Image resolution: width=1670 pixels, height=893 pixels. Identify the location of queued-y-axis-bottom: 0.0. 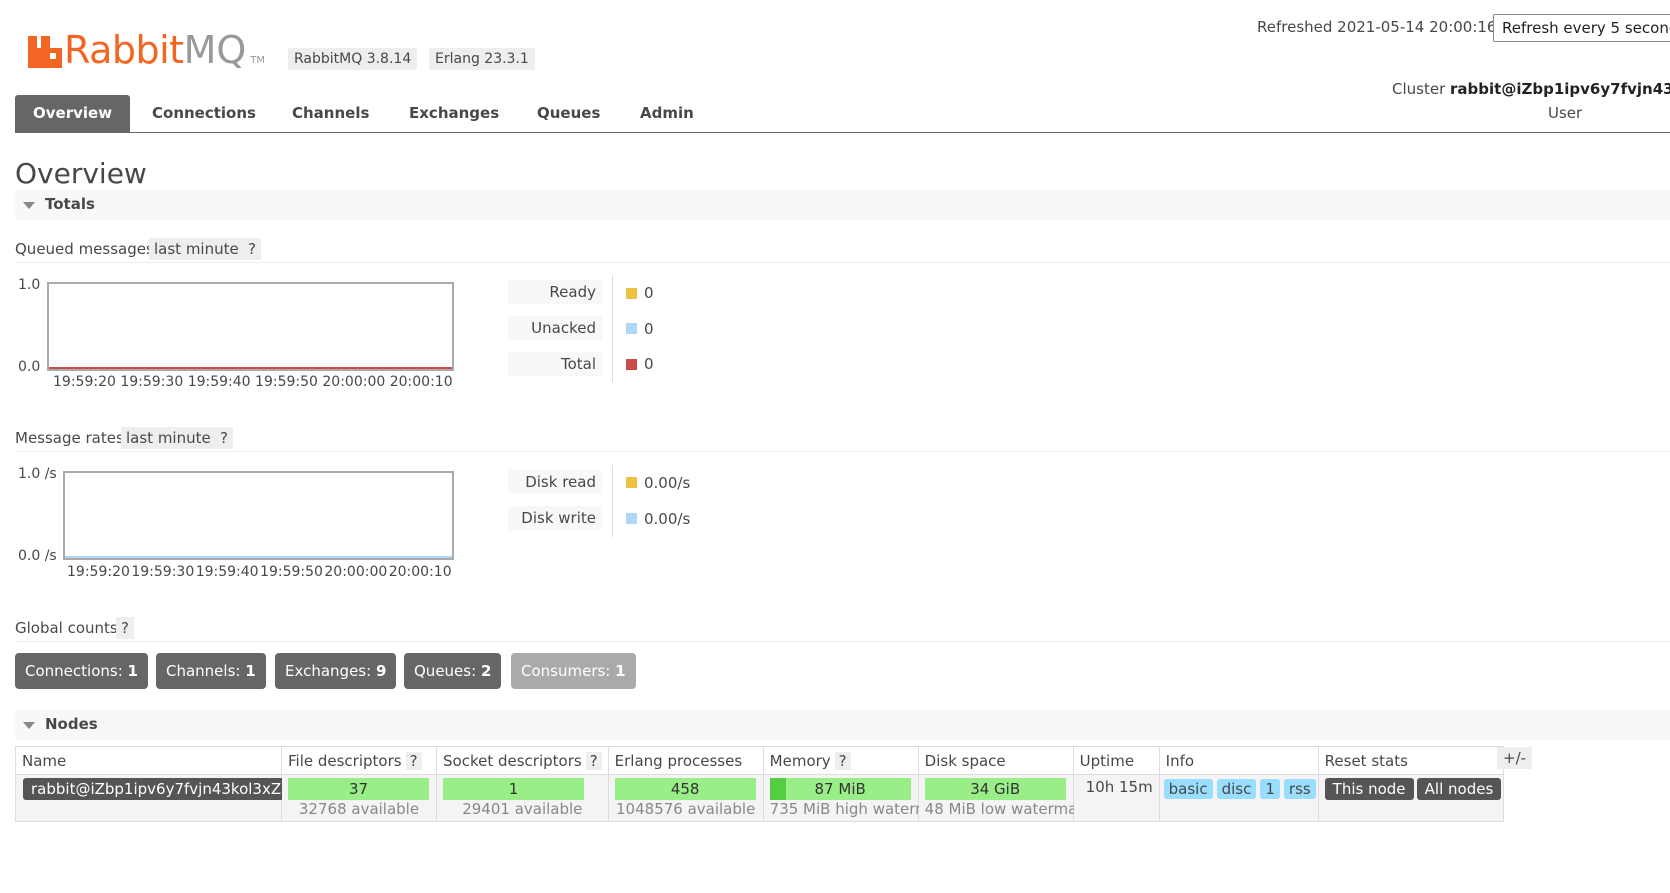
(29, 367).